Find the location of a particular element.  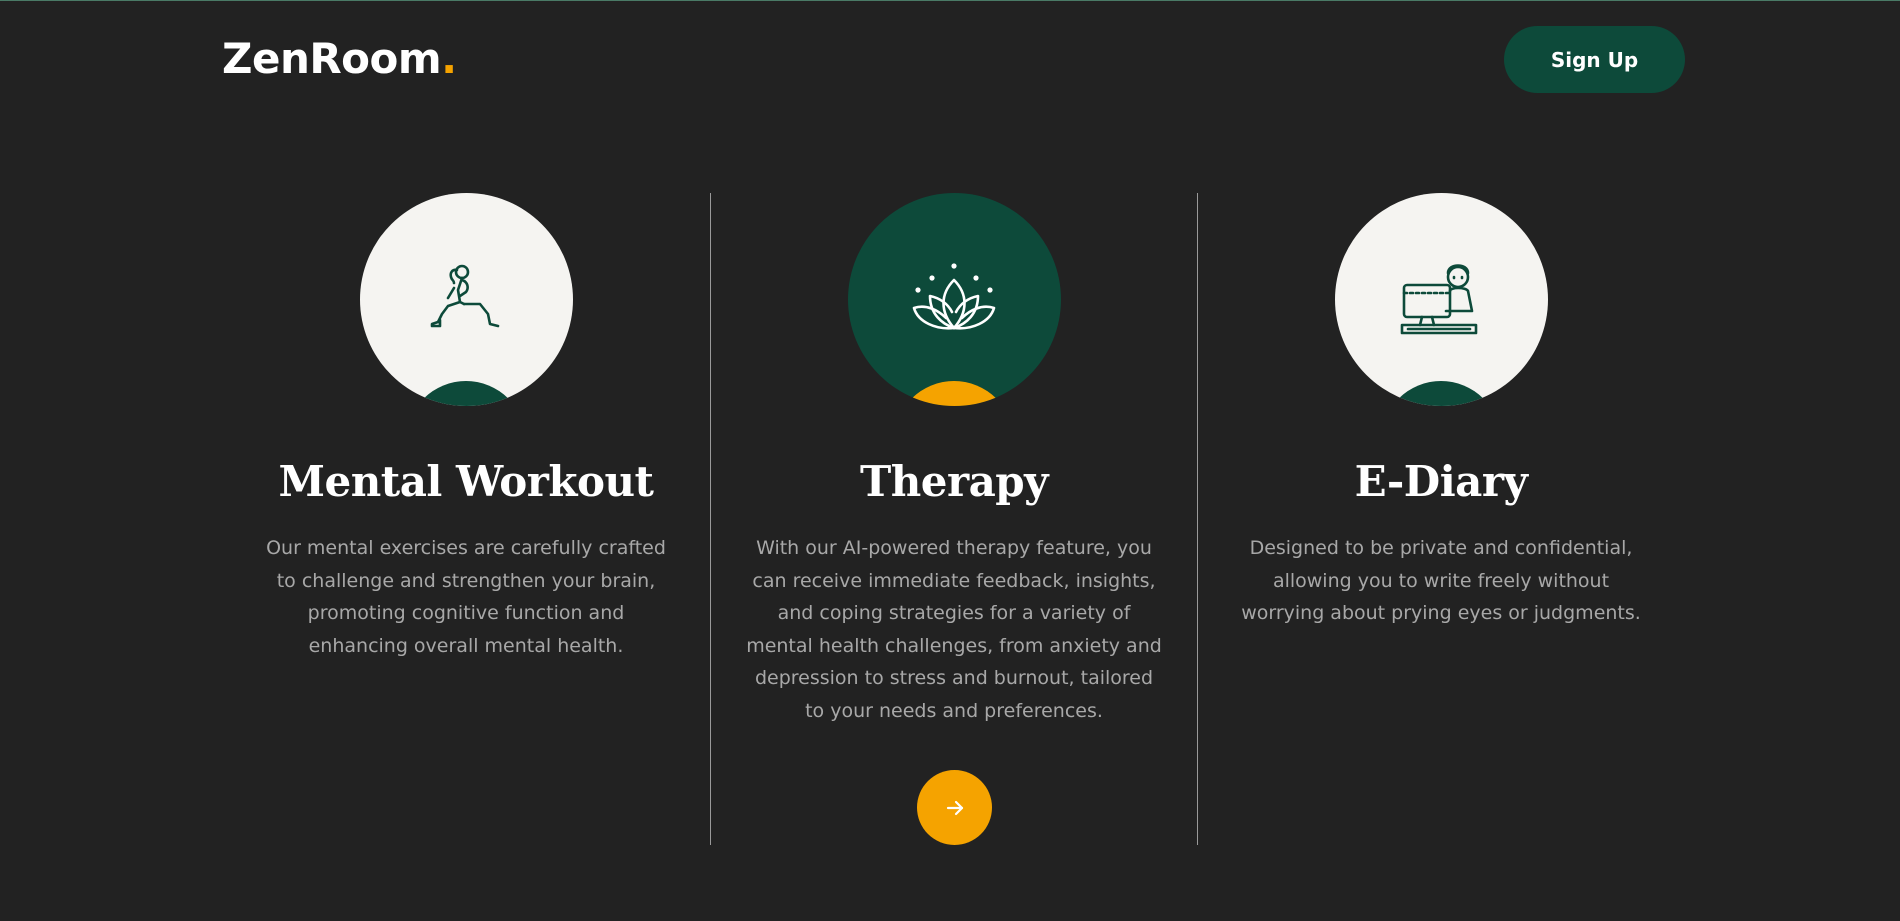

logo: ZenRoom. is located at coordinates (339, 59).